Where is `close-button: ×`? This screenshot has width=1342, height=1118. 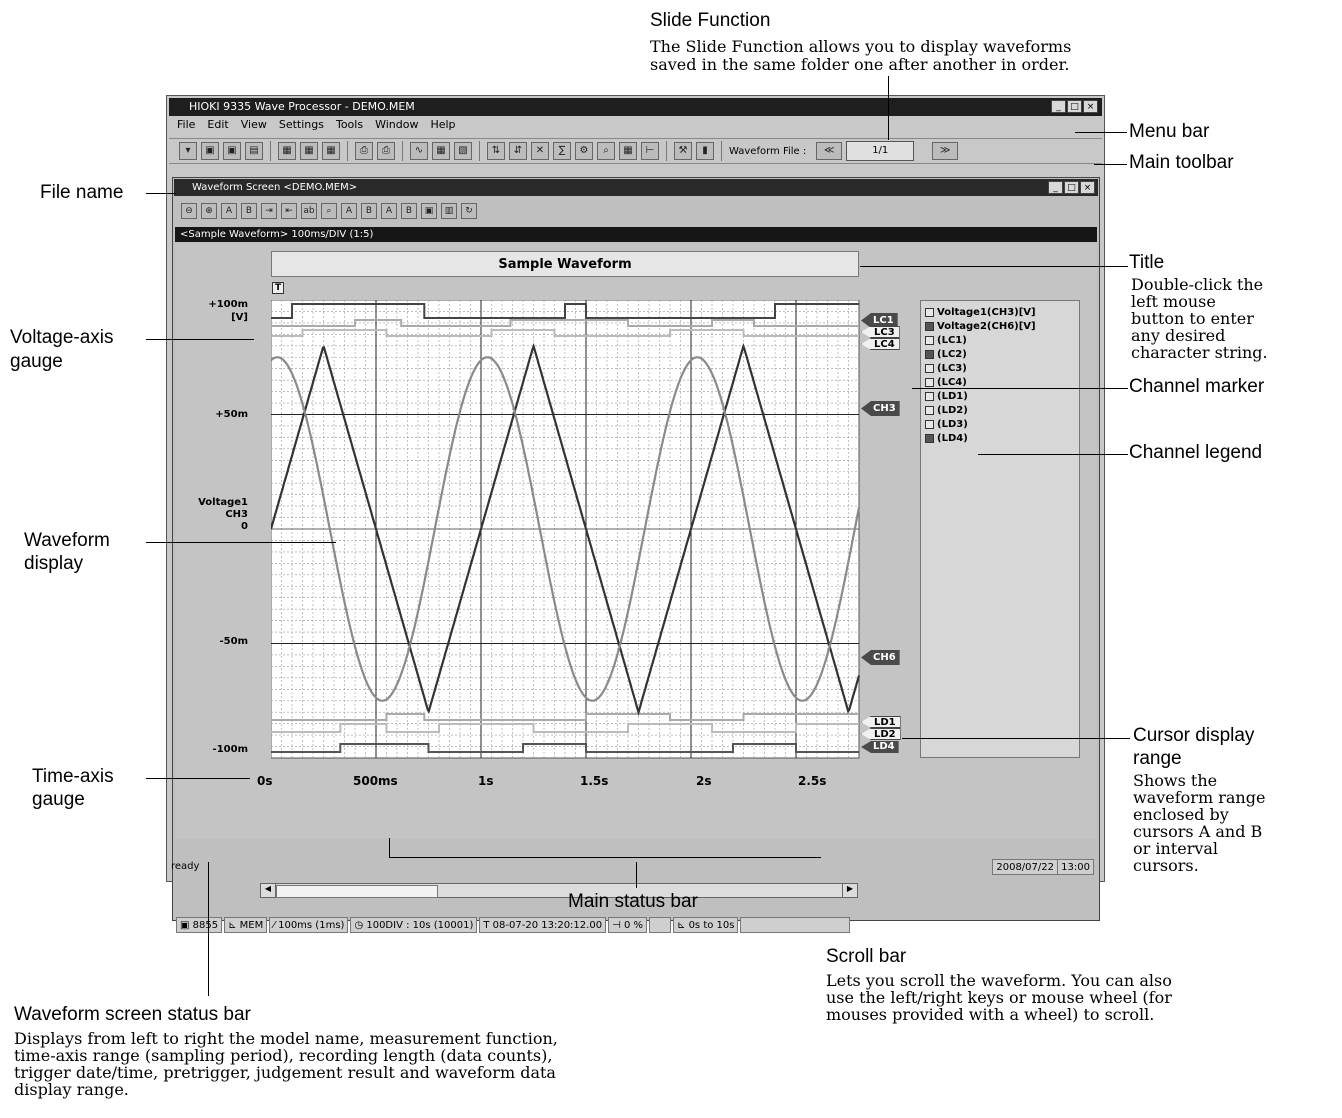 close-button: × is located at coordinates (1090, 106).